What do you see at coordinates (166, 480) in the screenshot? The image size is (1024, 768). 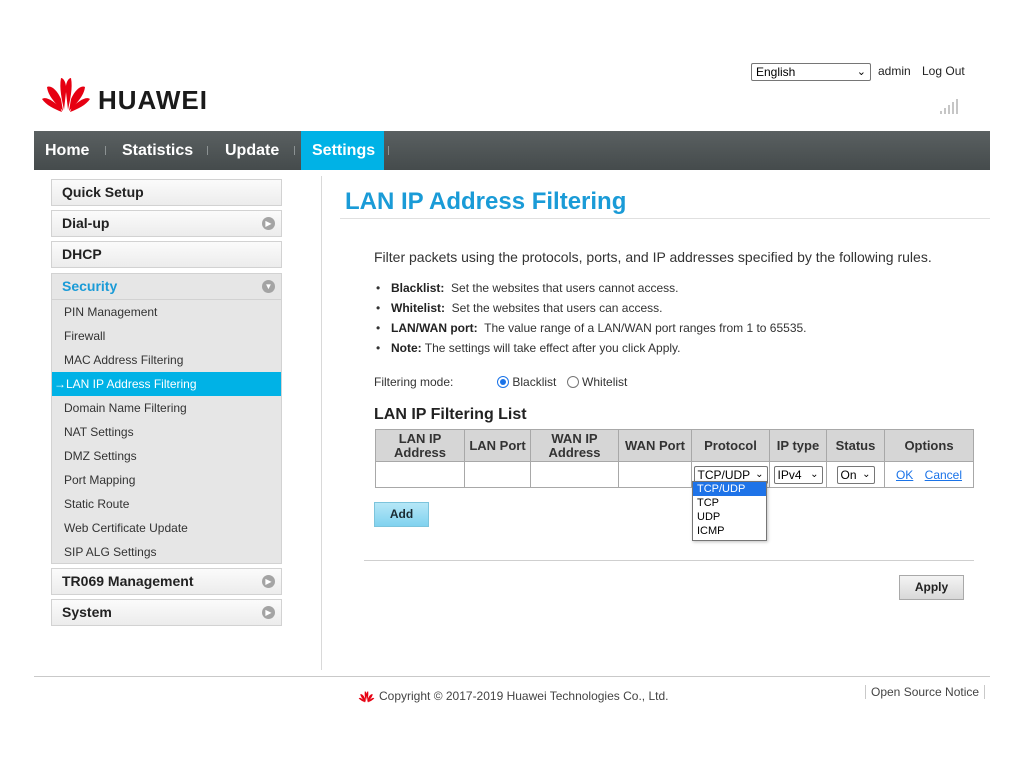 I see `sidebar-item-port-mapping: Port Mapping` at bounding box center [166, 480].